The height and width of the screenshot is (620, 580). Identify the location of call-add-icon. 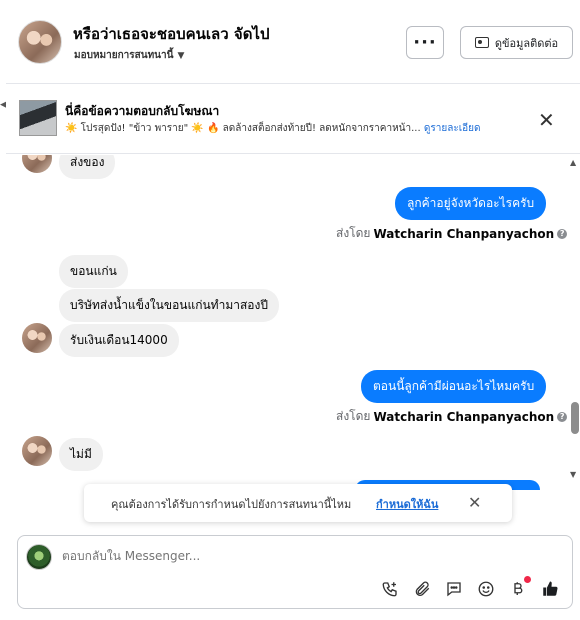
(390, 589).